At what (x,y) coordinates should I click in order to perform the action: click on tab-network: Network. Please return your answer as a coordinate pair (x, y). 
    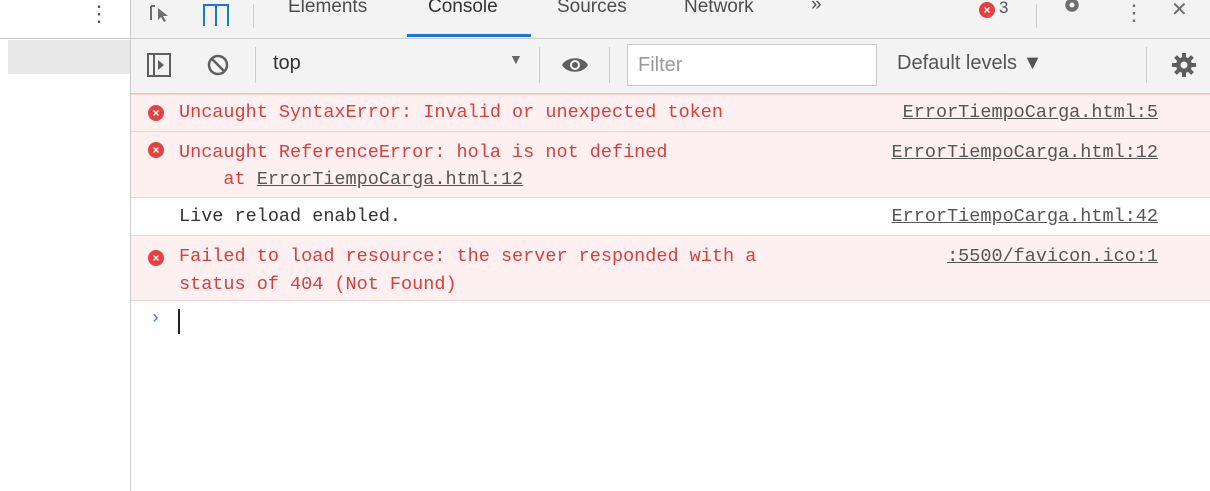
    Looking at the image, I should click on (719, 9).